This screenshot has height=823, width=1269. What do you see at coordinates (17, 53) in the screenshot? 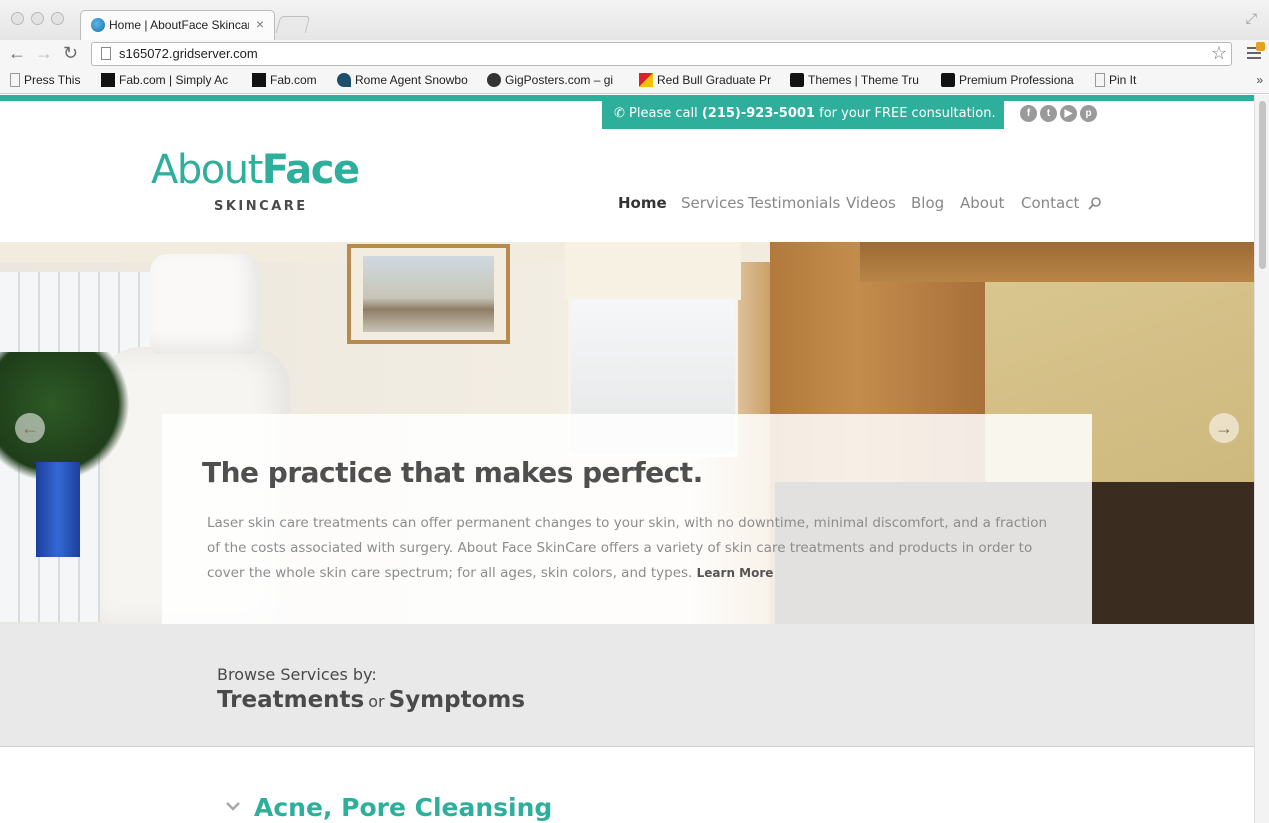
I see `back-arrow-icon: ←` at bounding box center [17, 53].